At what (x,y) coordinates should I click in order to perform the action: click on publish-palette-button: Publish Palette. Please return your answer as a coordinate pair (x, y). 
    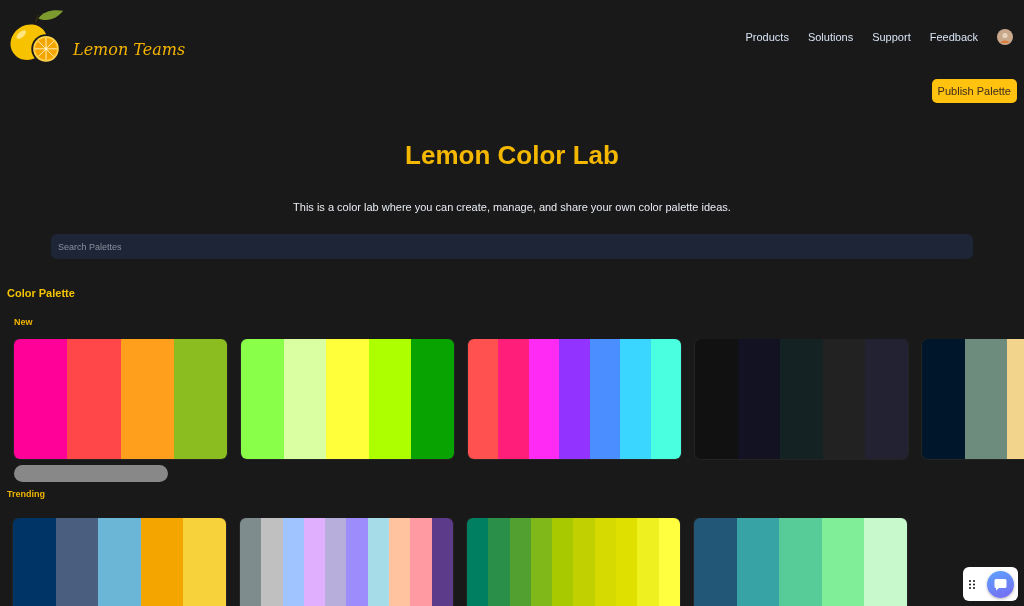
    Looking at the image, I should click on (974, 91).